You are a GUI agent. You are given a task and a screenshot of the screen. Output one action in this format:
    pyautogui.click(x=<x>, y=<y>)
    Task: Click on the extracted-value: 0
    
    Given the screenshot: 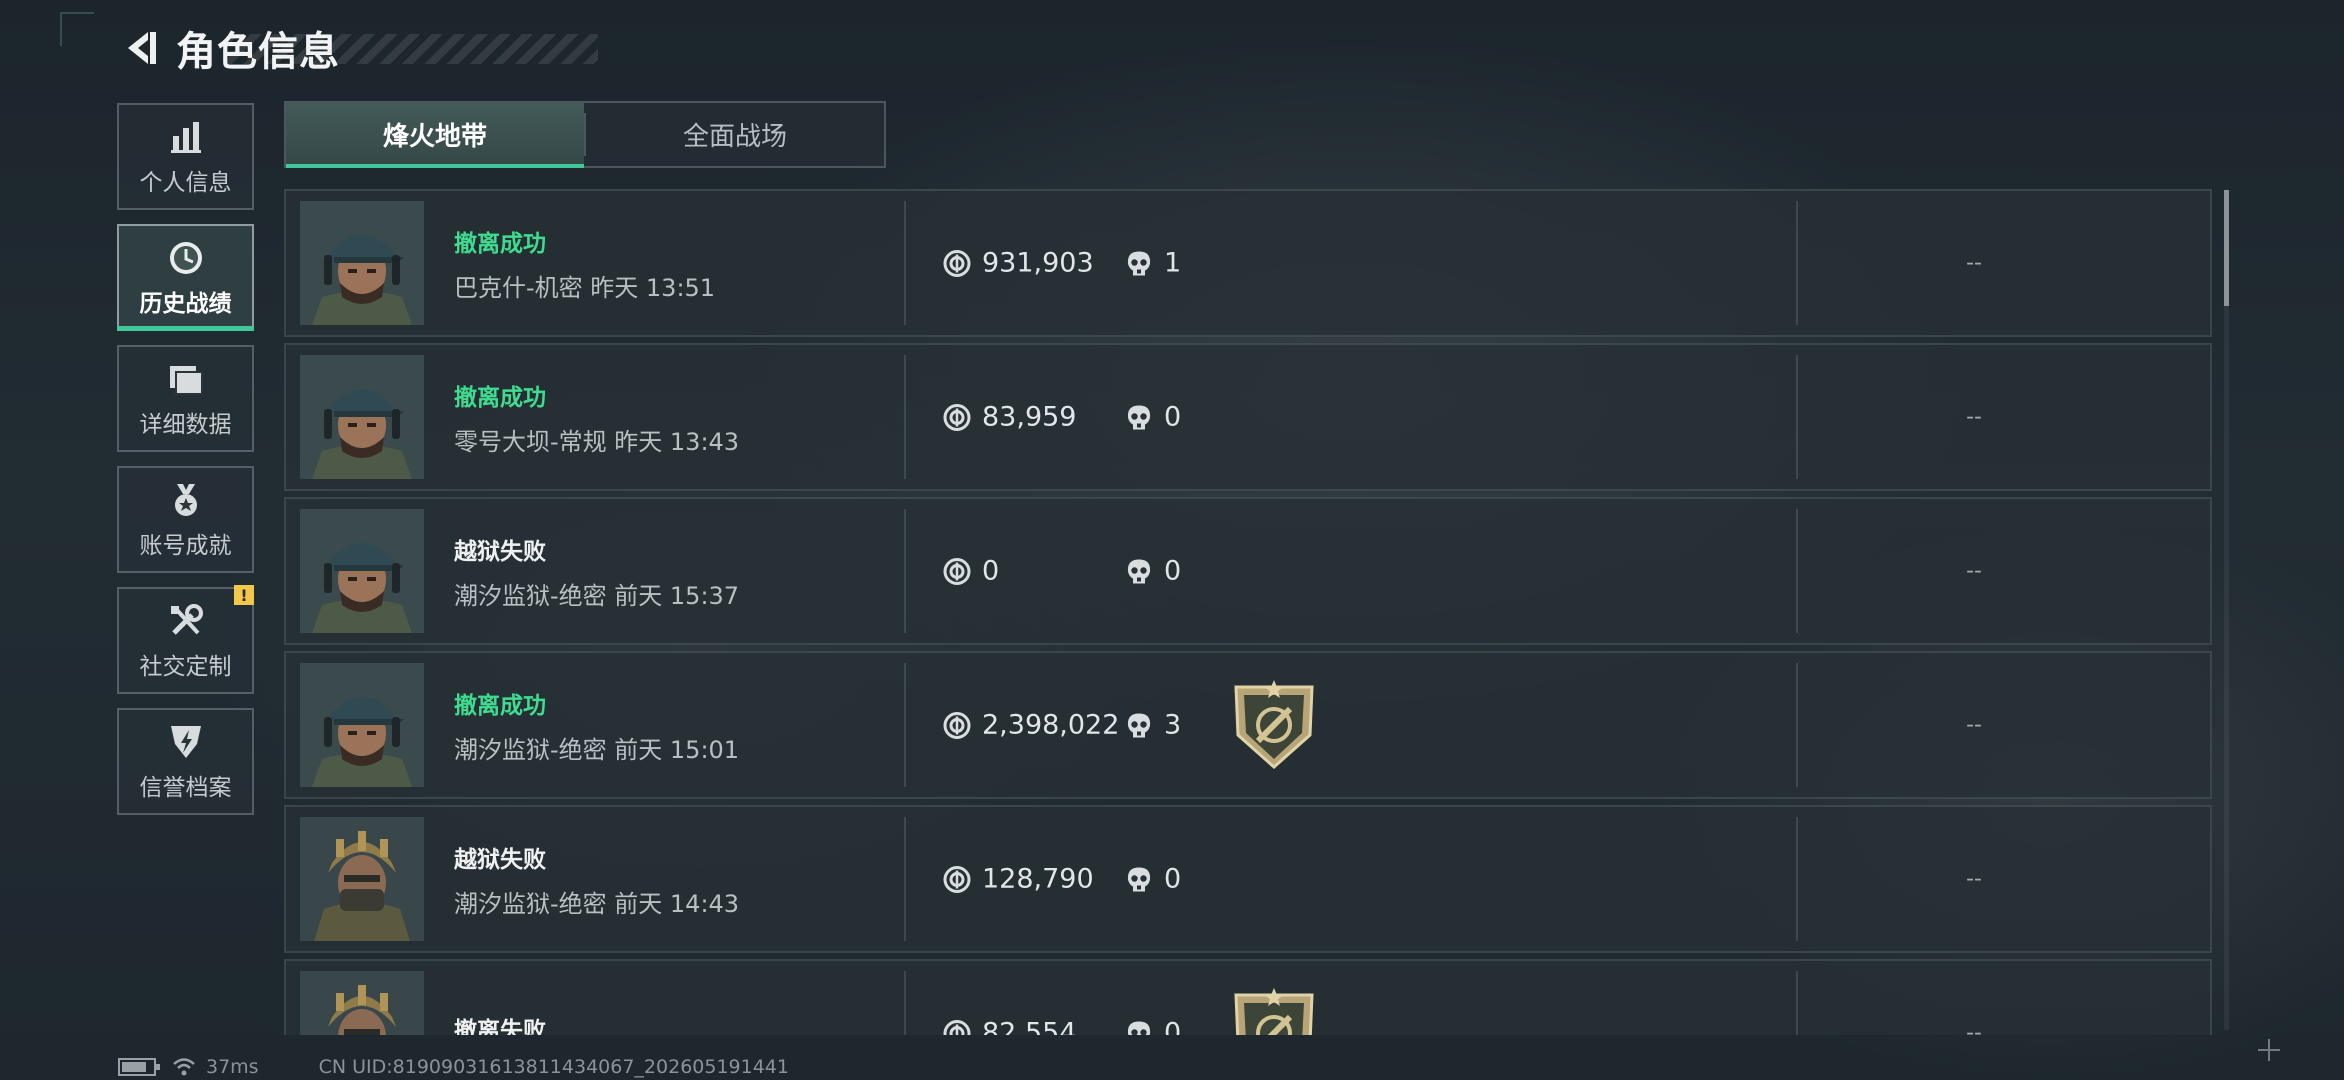 What is the action you would take?
    pyautogui.click(x=970, y=571)
    